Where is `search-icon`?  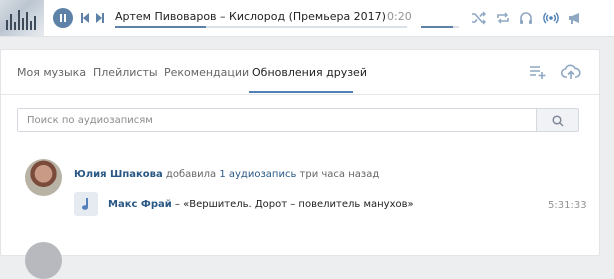 search-icon is located at coordinates (558, 121).